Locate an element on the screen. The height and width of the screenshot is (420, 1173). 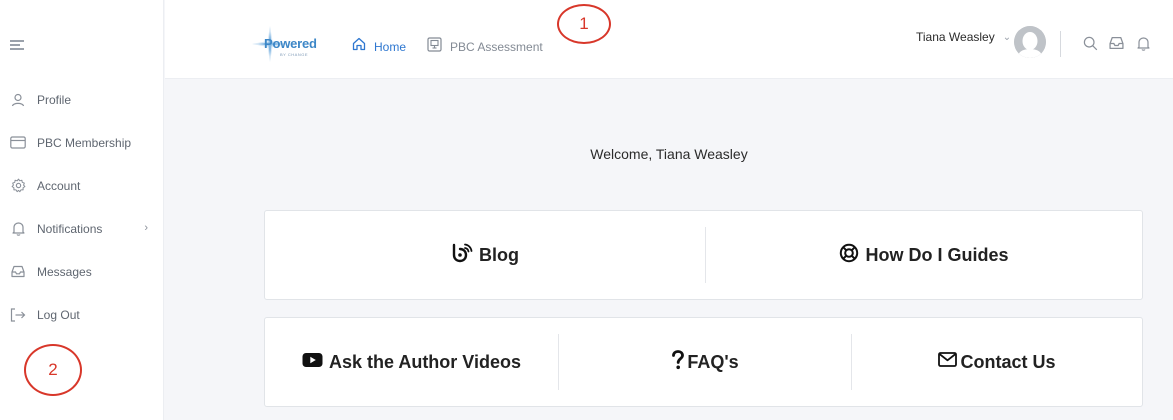
blog-feed-icon is located at coordinates (462, 255).